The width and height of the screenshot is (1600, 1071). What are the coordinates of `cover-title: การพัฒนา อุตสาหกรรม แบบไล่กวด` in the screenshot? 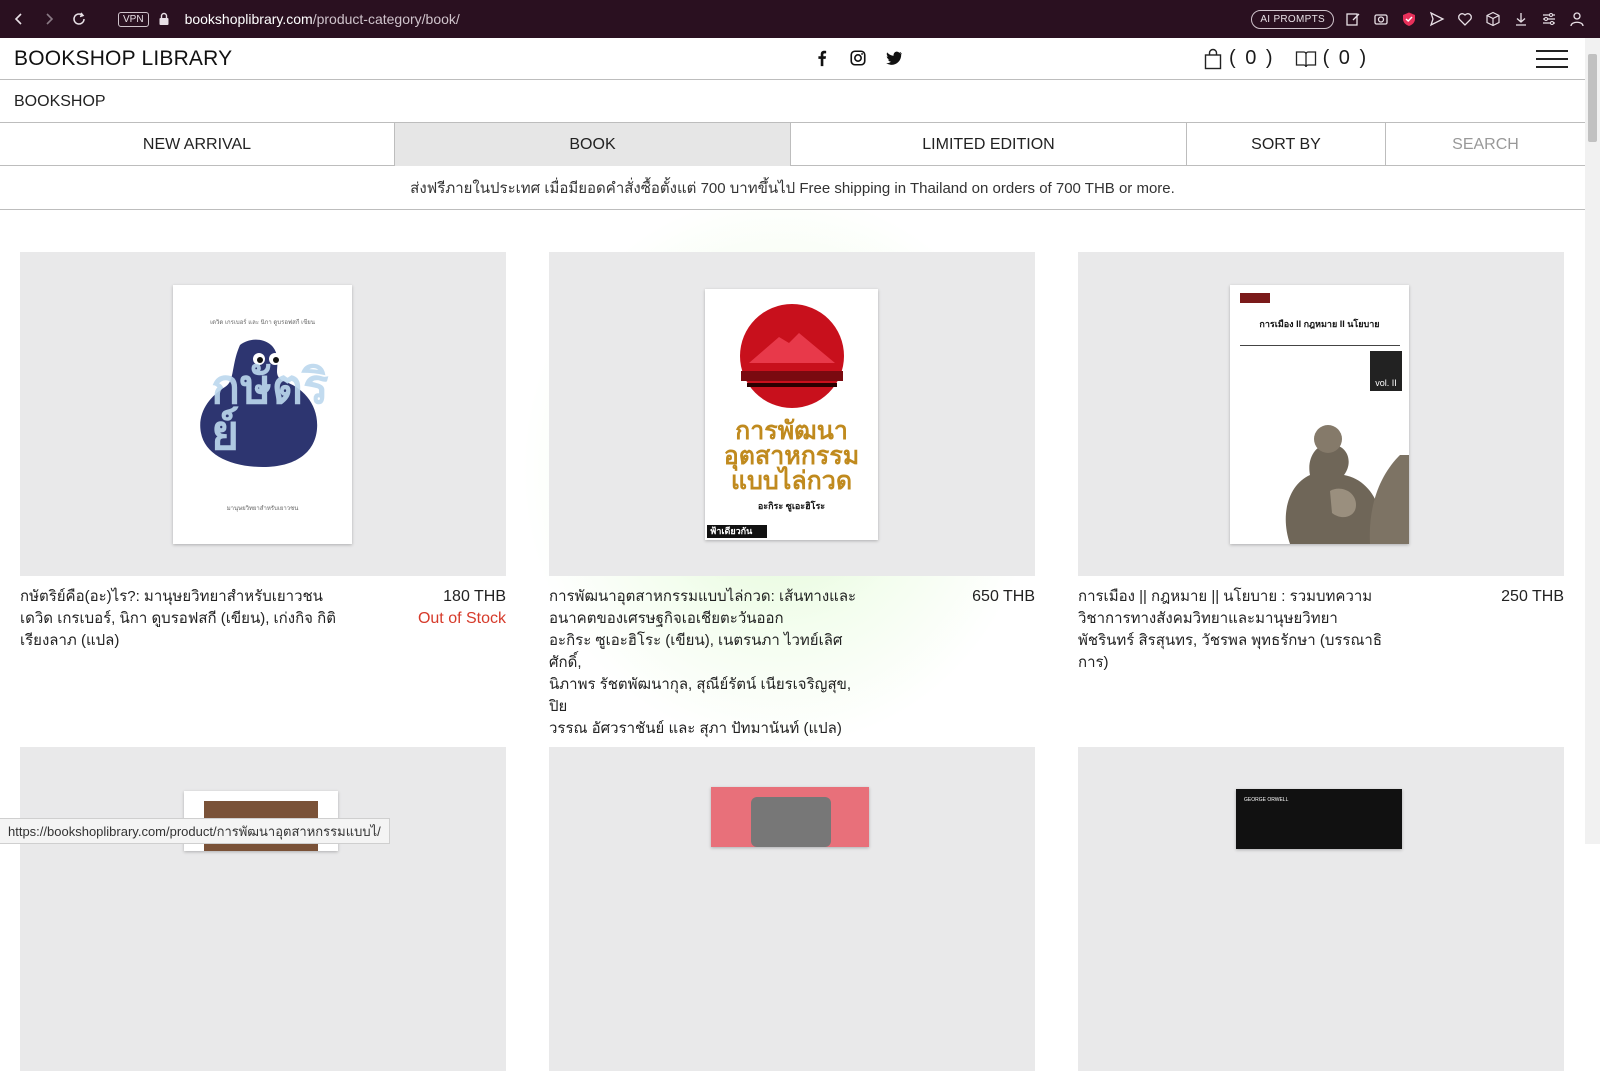 It's located at (791, 456).